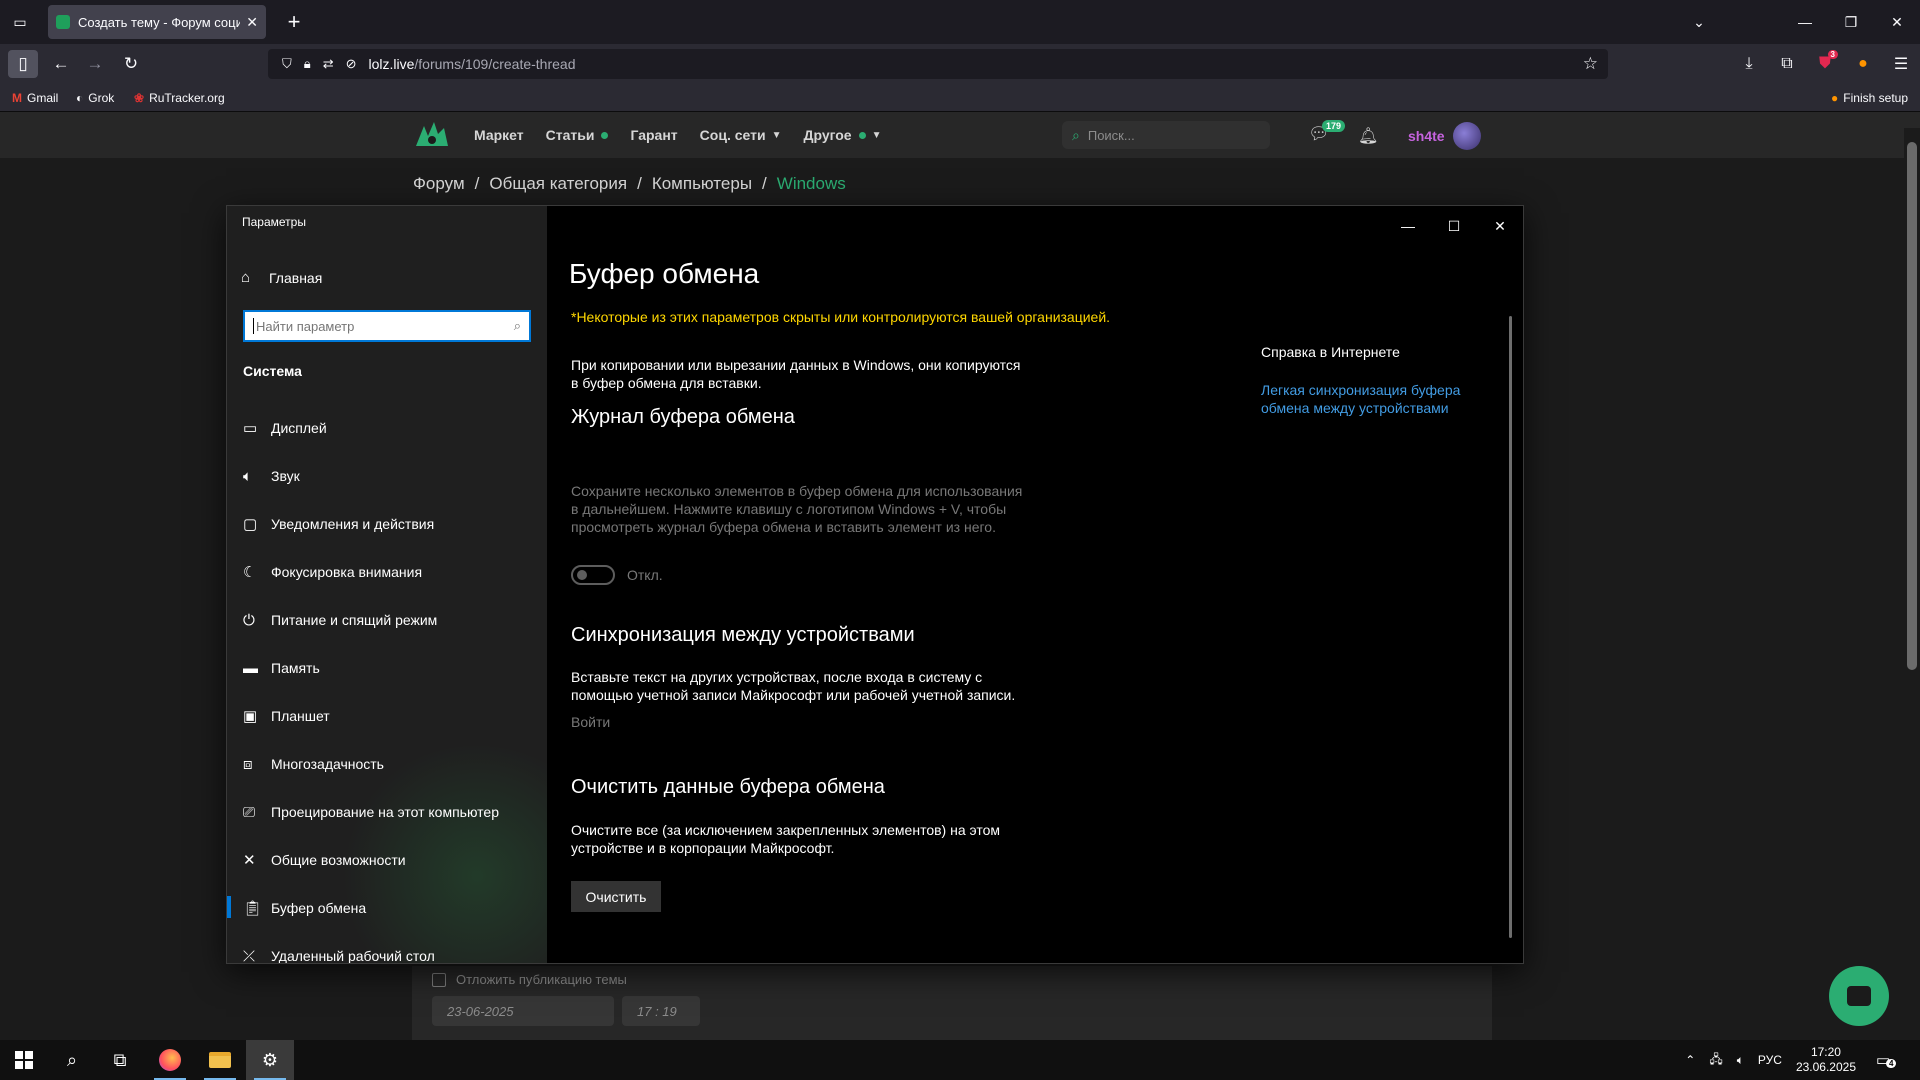  I want to click on task-view-icon: ⧉, so click(120, 1060).